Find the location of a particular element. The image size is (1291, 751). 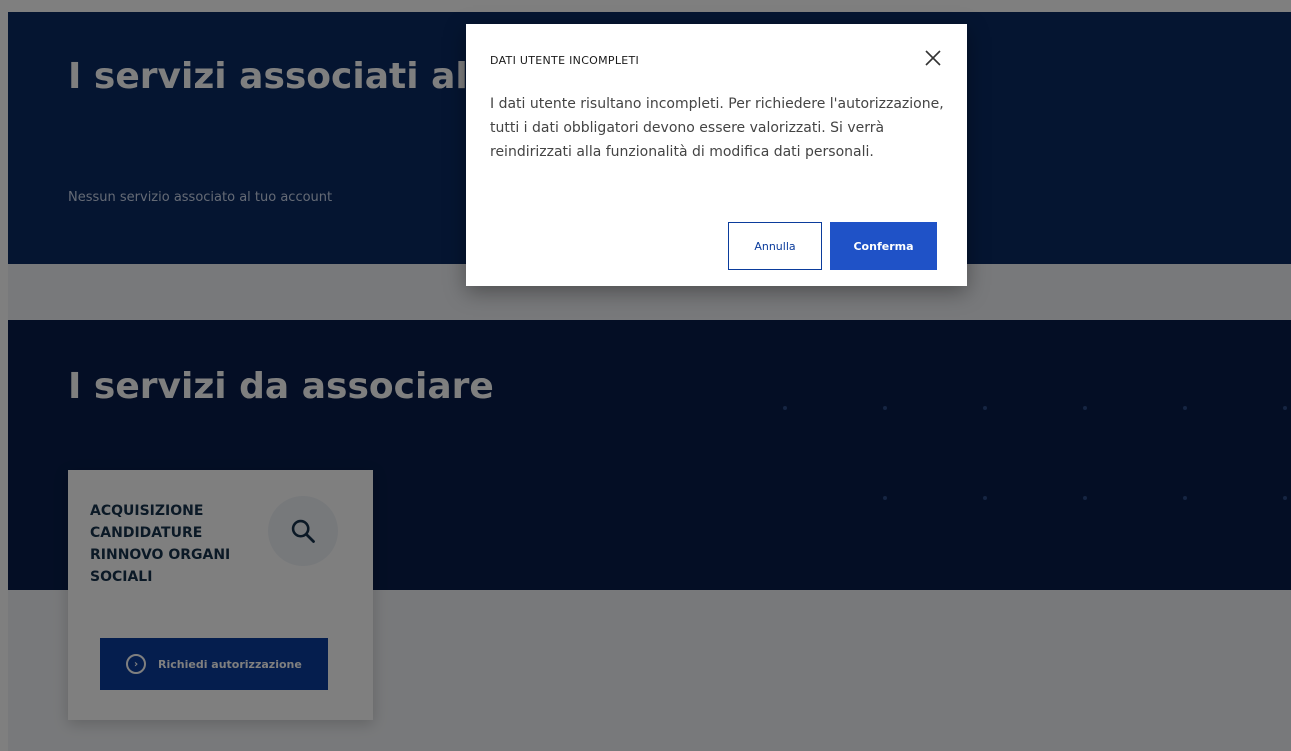

close-icon is located at coordinates (933, 58).